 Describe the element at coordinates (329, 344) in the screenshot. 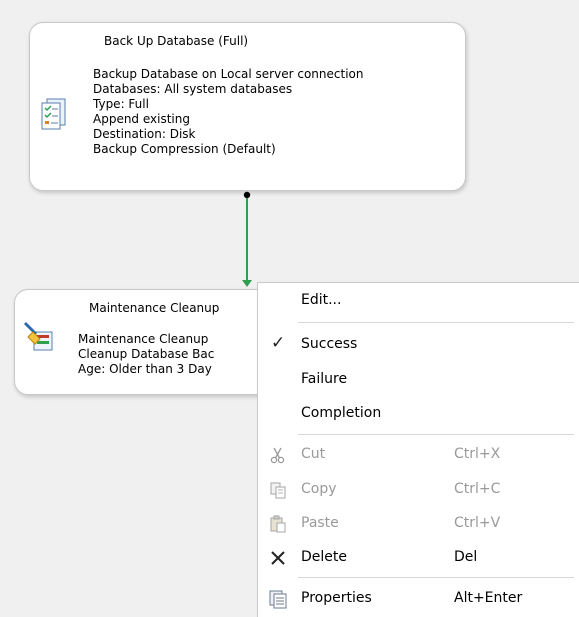

I see `menu-item-label: Success` at that location.